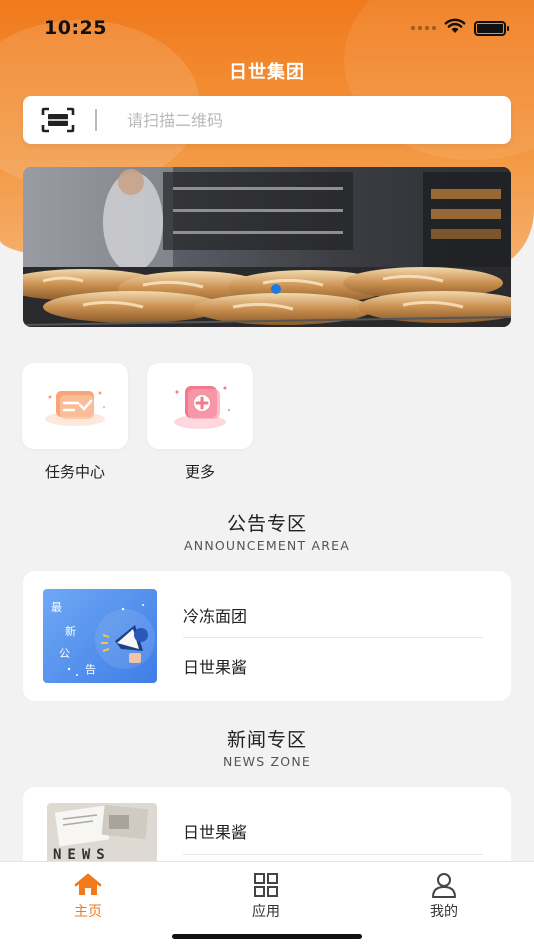 Image resolution: width=534 pixels, height=950 pixels. I want to click on task-center-card, so click(75, 406).